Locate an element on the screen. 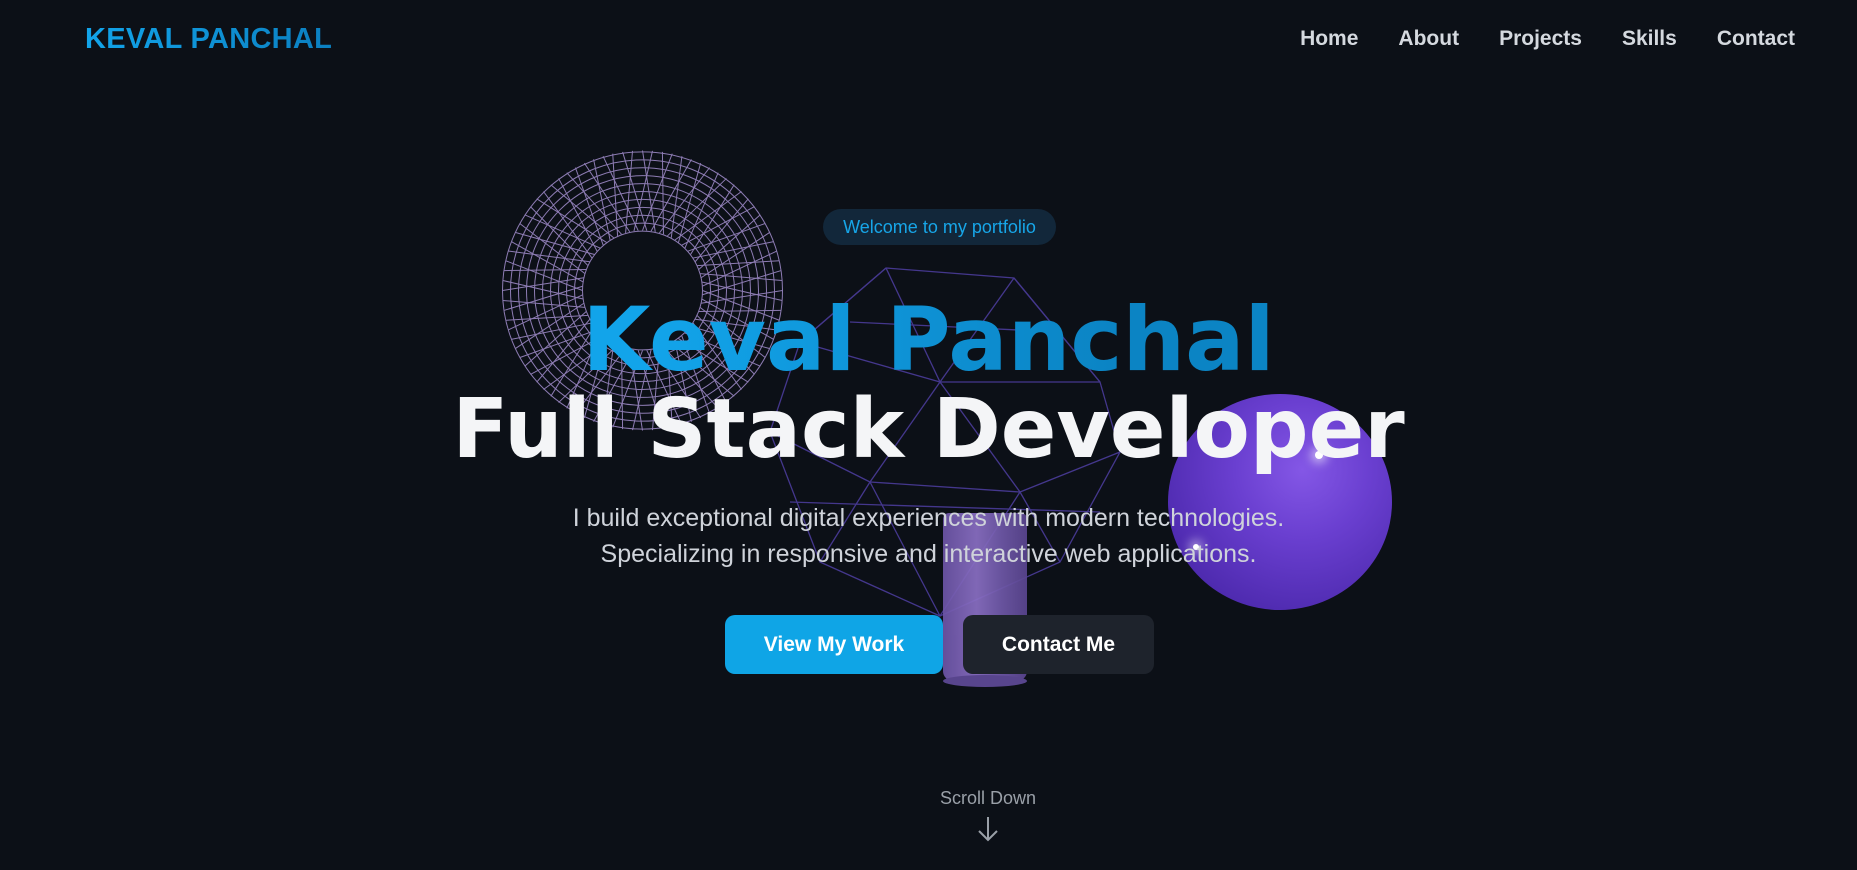 This screenshot has height=870, width=1857. nav-links: Home About Projects Skills Contact is located at coordinates (1547, 39).